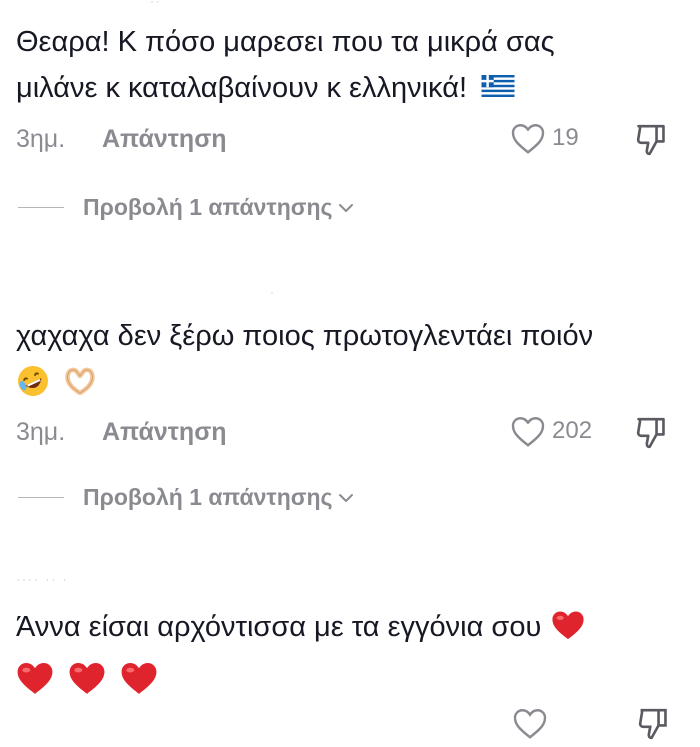 Image resolution: width=700 pixels, height=747 pixels. Describe the element at coordinates (80, 382) in the screenshot. I see `heart-hands-emoji` at that location.